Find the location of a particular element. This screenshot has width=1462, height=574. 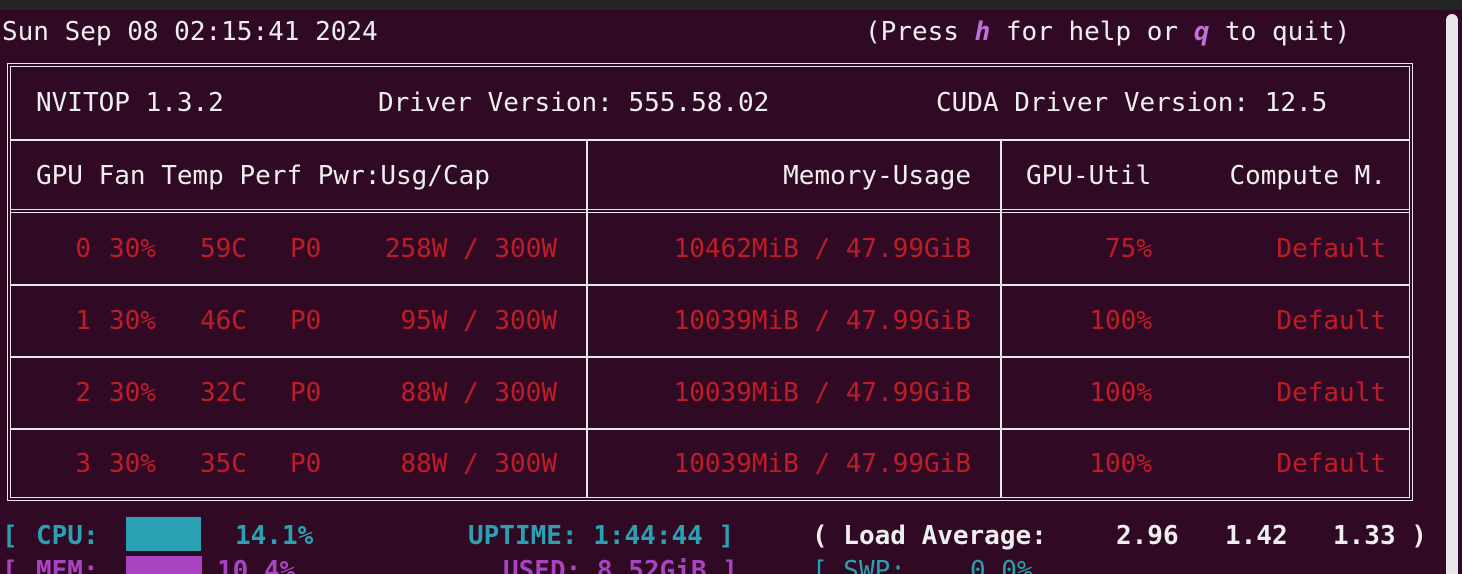

swap-percent: 0.0% is located at coordinates (1001, 565).